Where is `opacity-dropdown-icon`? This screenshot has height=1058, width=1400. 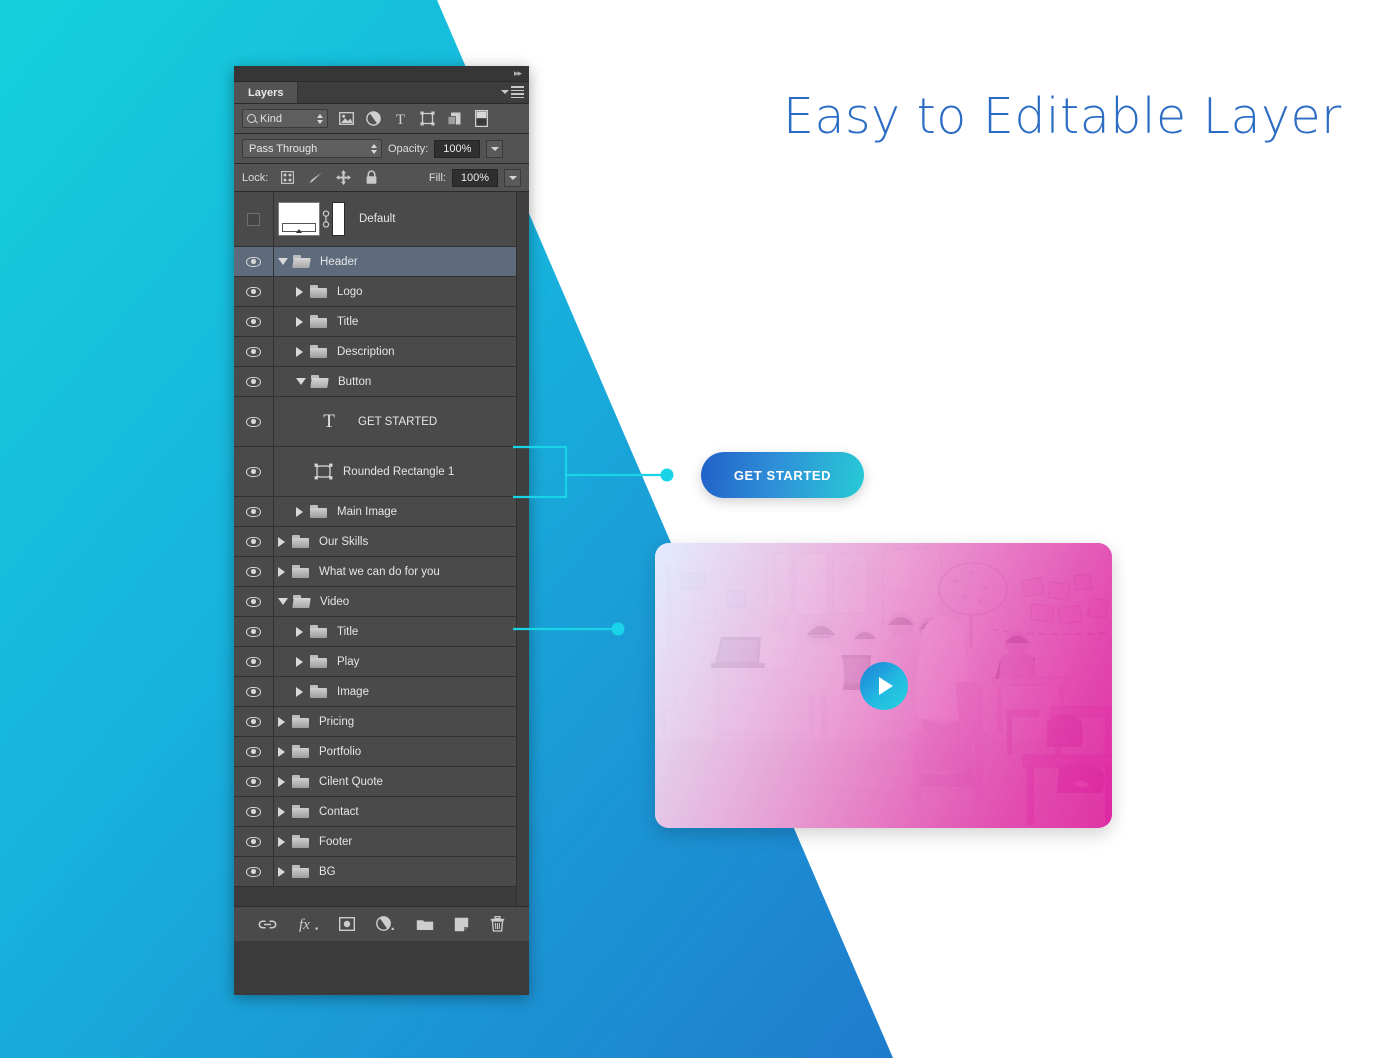
opacity-dropdown-icon is located at coordinates (495, 148).